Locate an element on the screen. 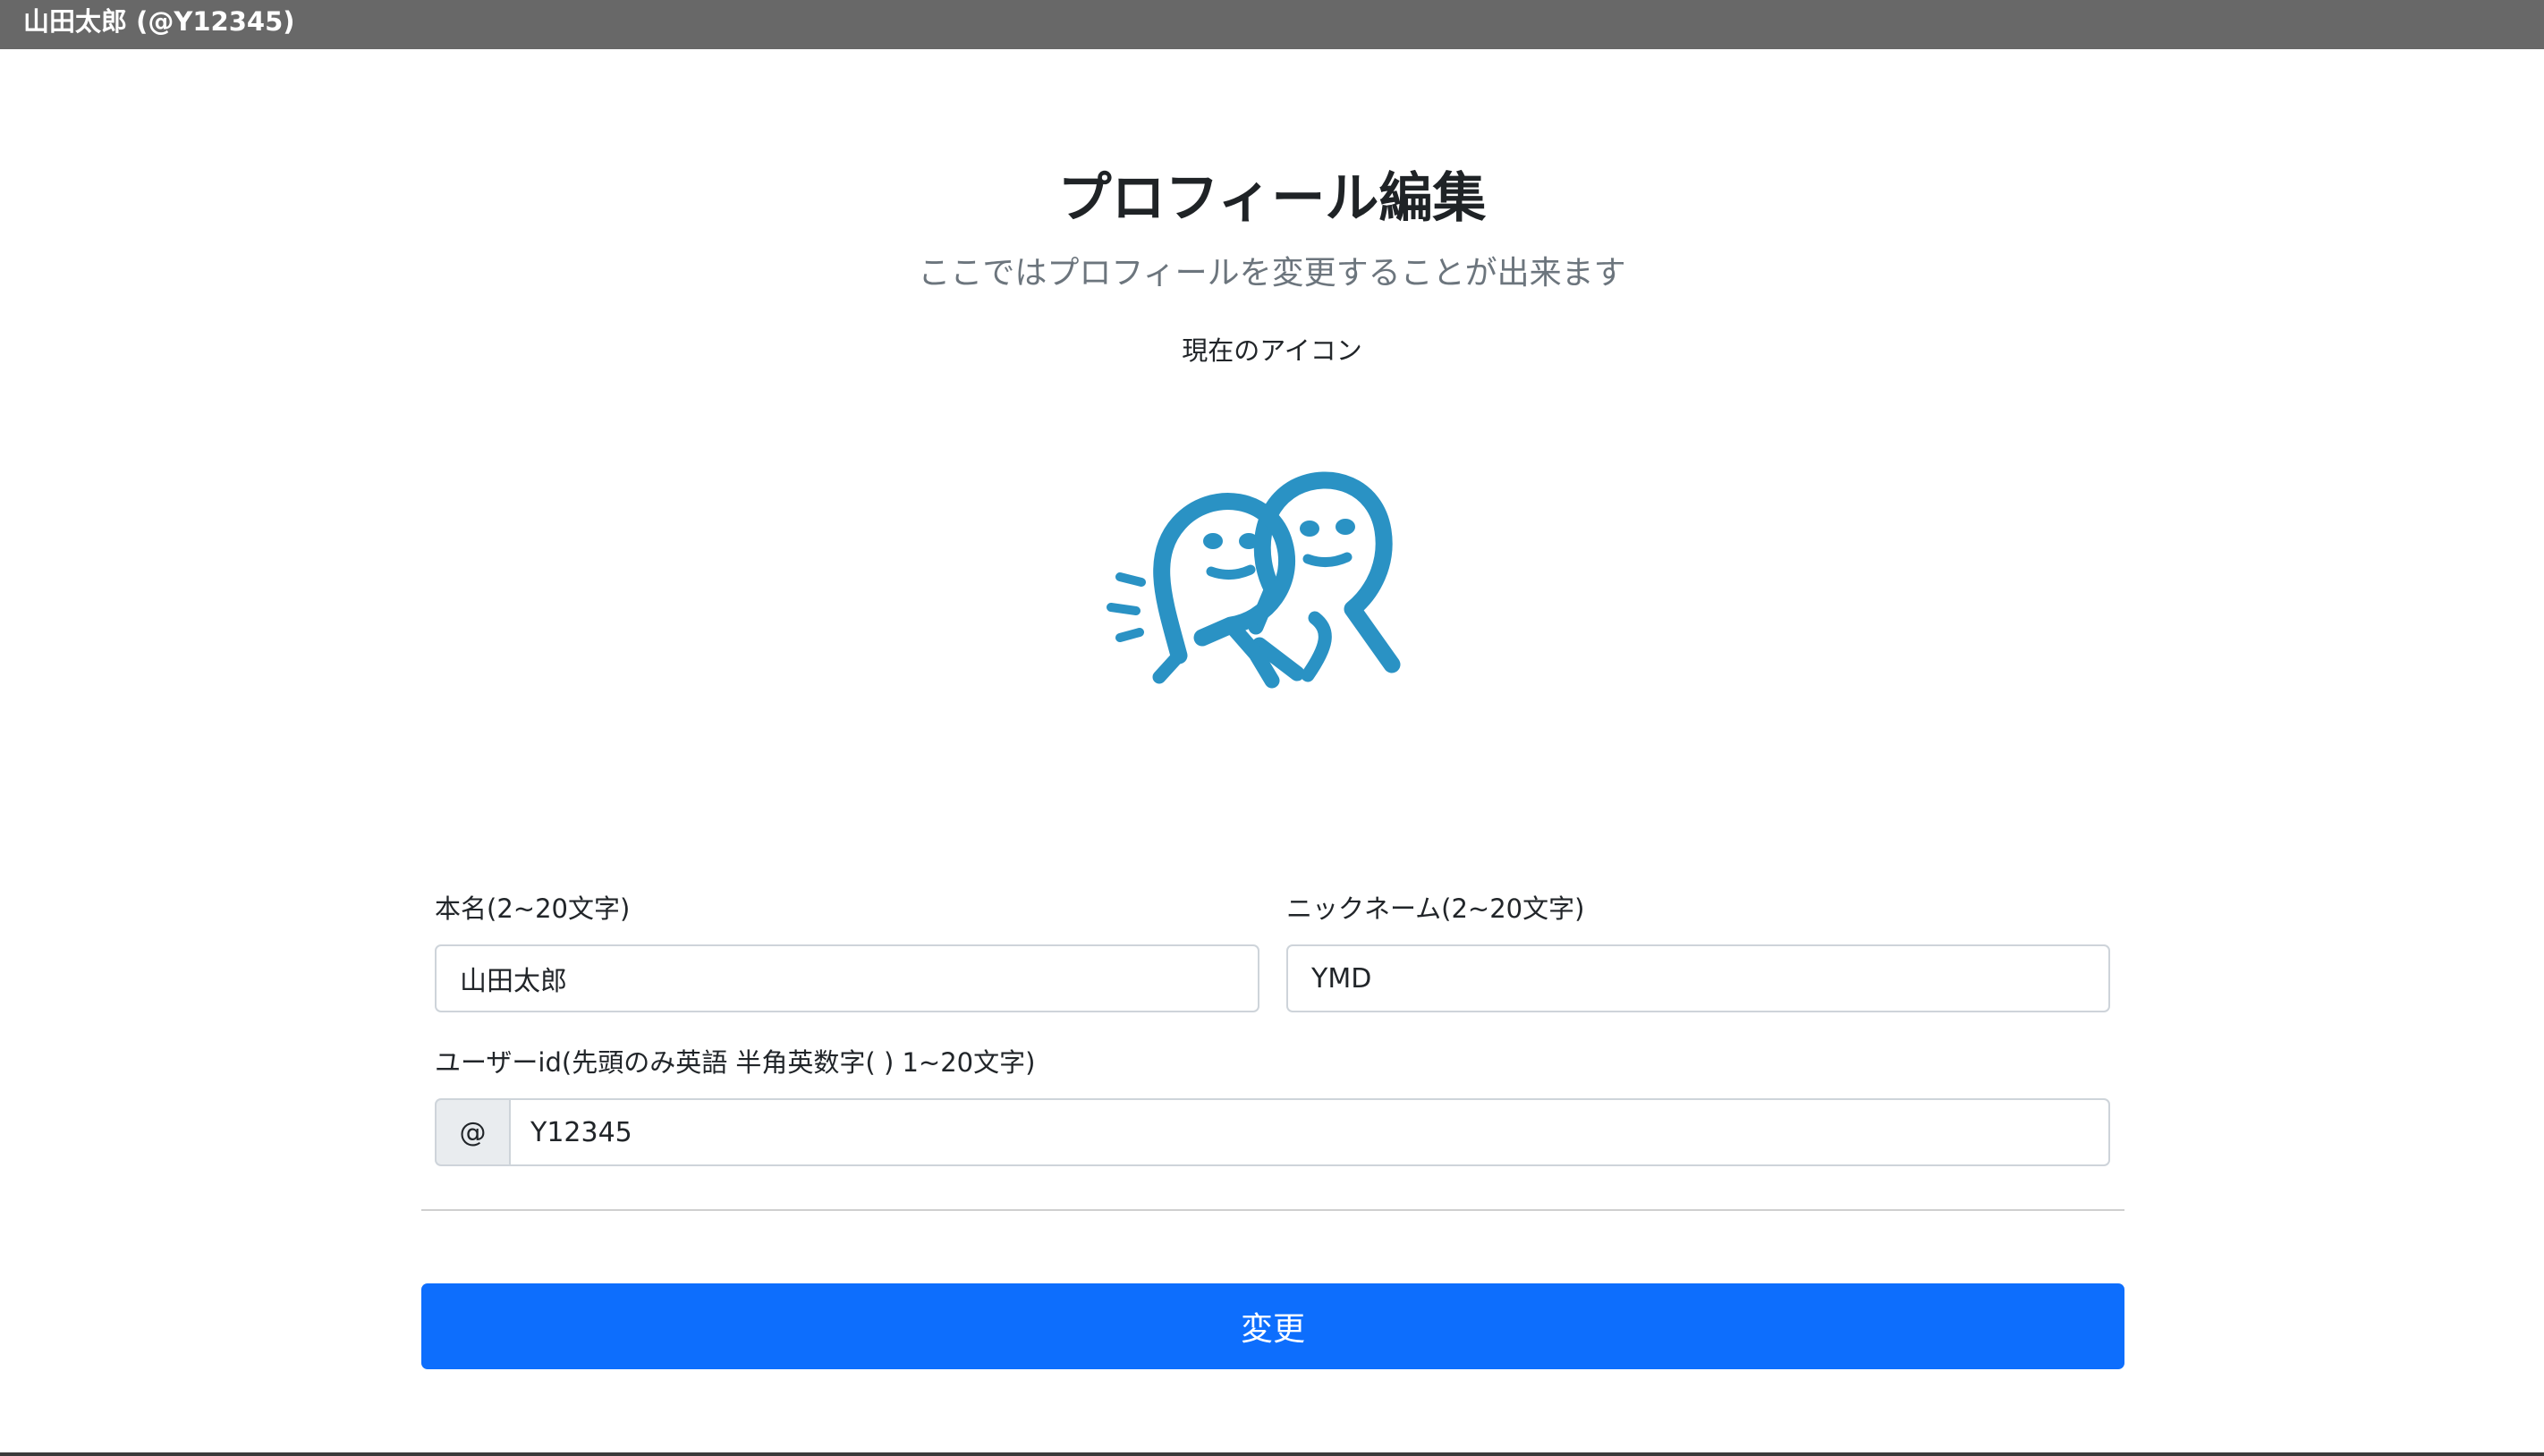  nickname-input is located at coordinates (1698, 978).